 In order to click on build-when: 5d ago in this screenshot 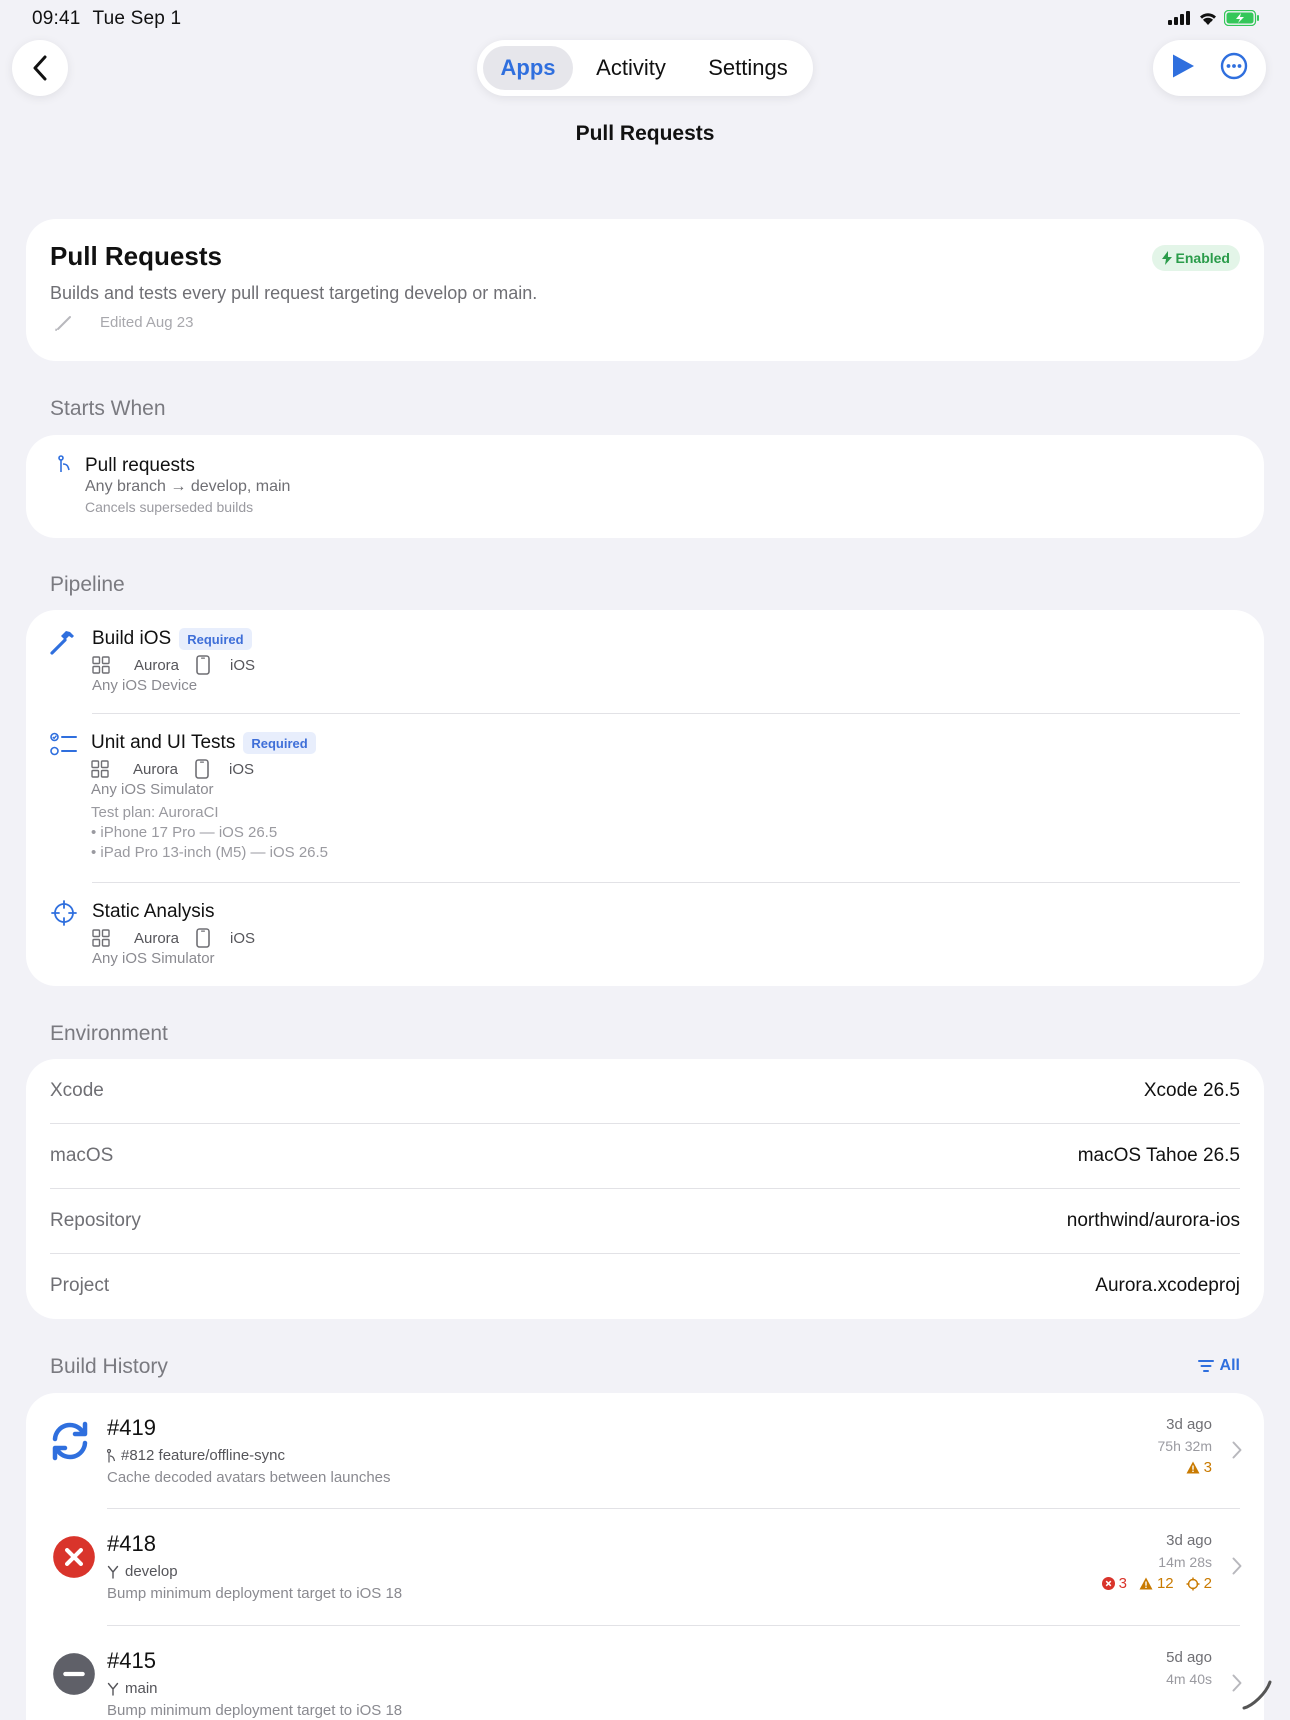, I will do `click(1189, 1657)`.